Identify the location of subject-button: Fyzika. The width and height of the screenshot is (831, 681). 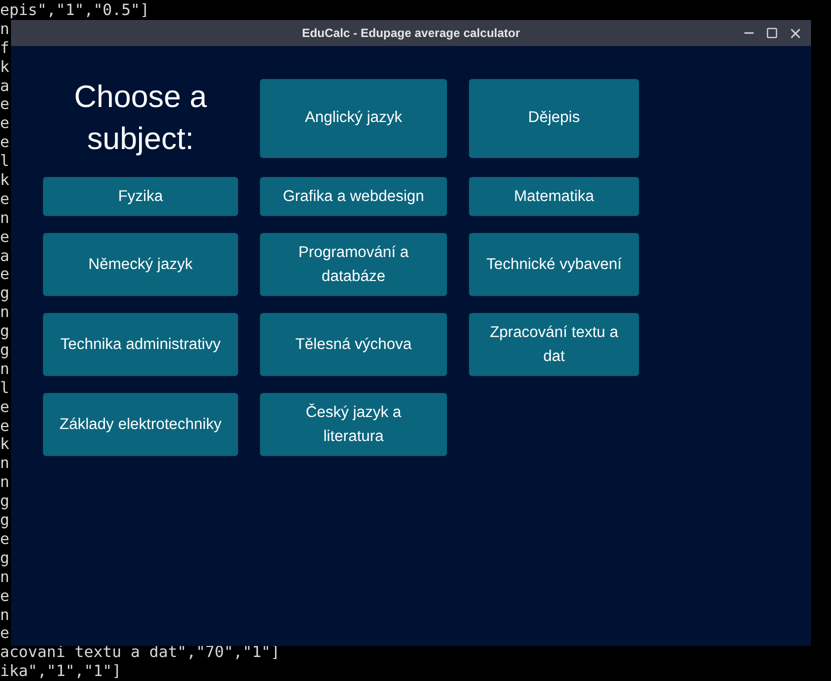
(140, 196).